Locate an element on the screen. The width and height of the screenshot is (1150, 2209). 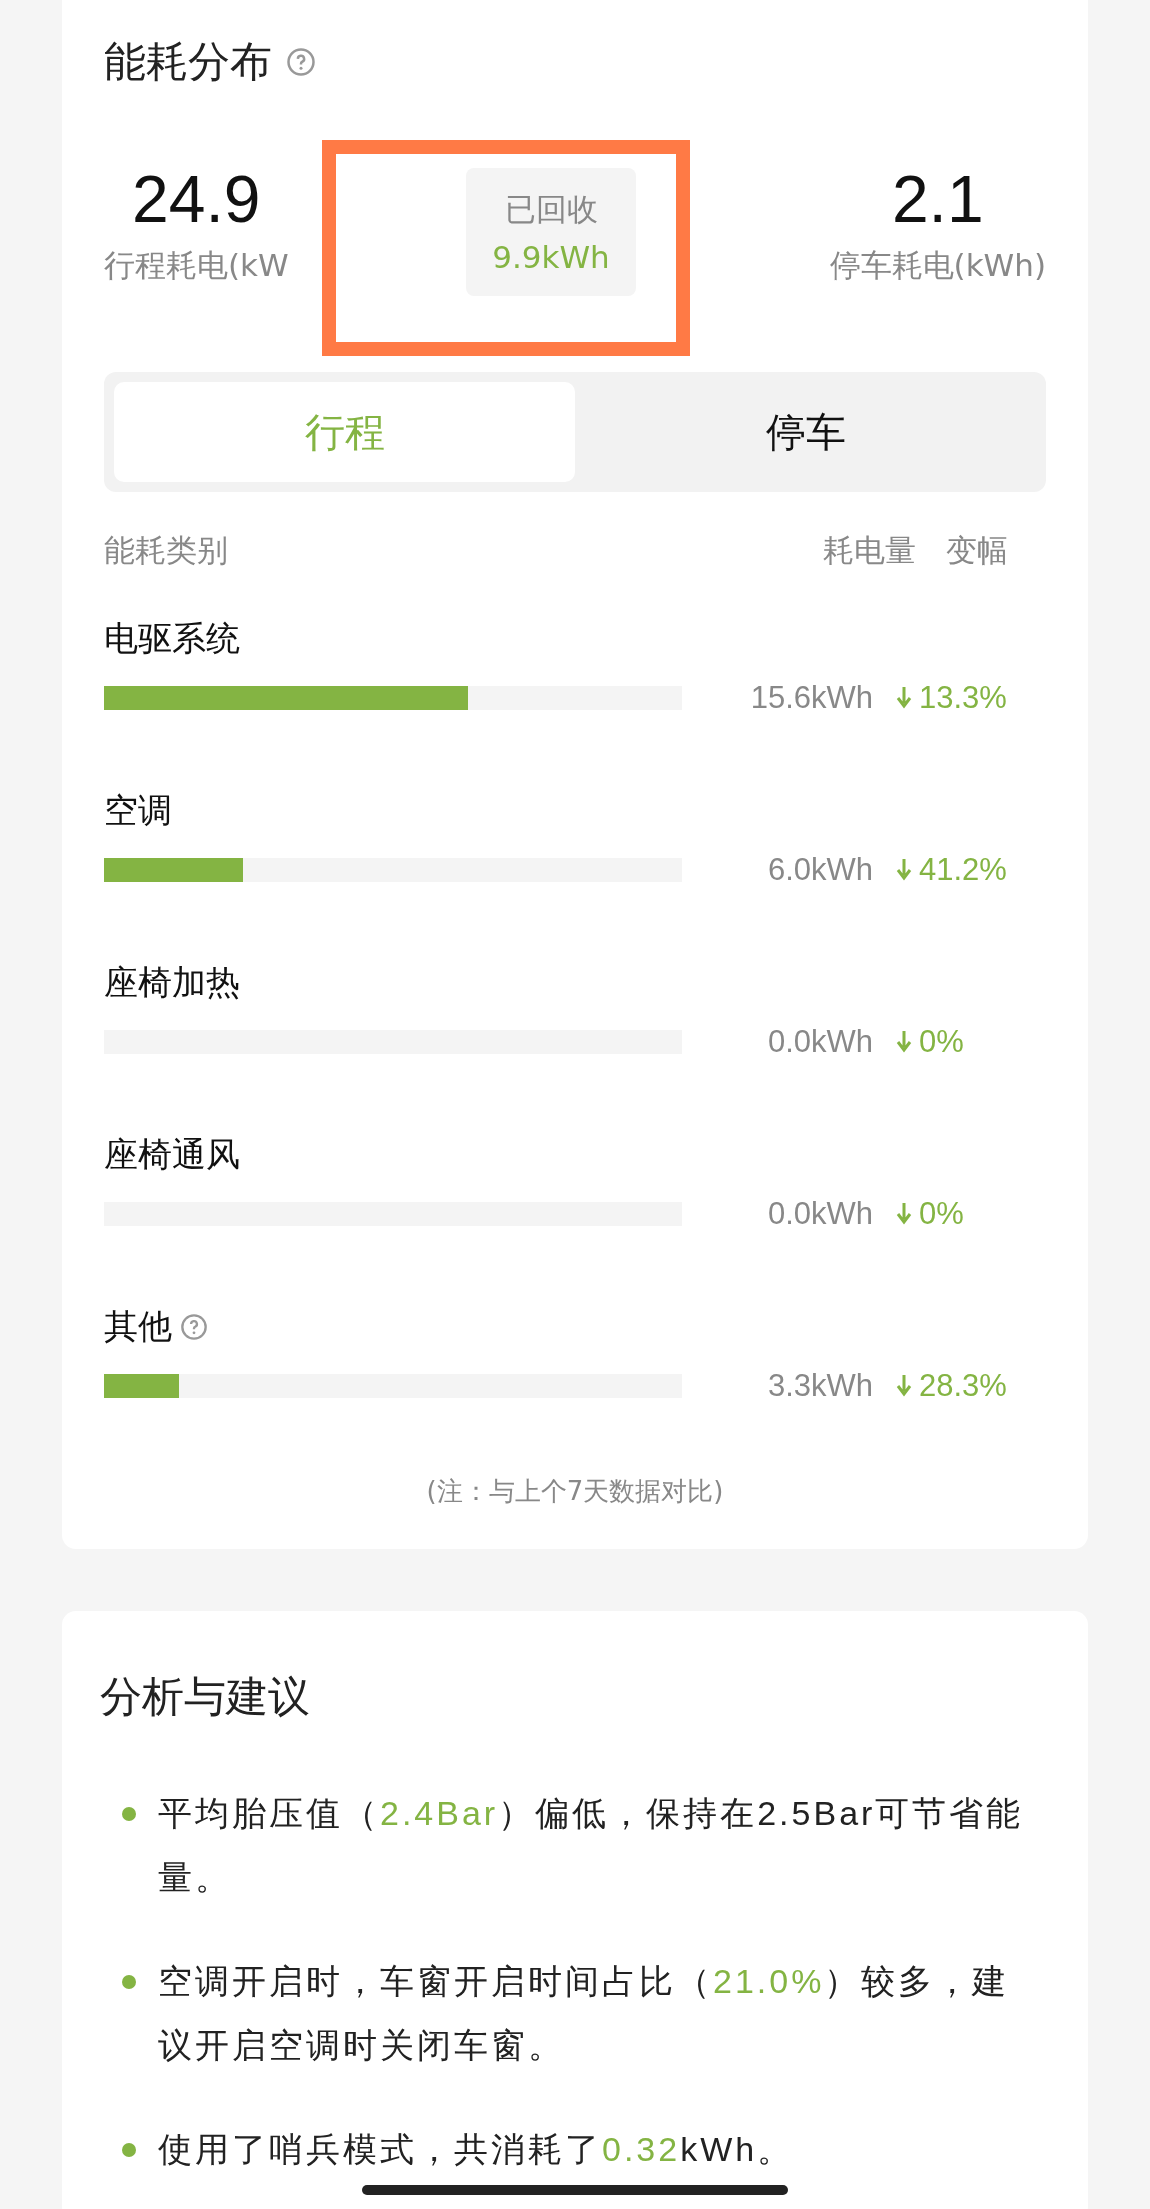
change-value: 28.3% is located at coordinates (963, 1386).